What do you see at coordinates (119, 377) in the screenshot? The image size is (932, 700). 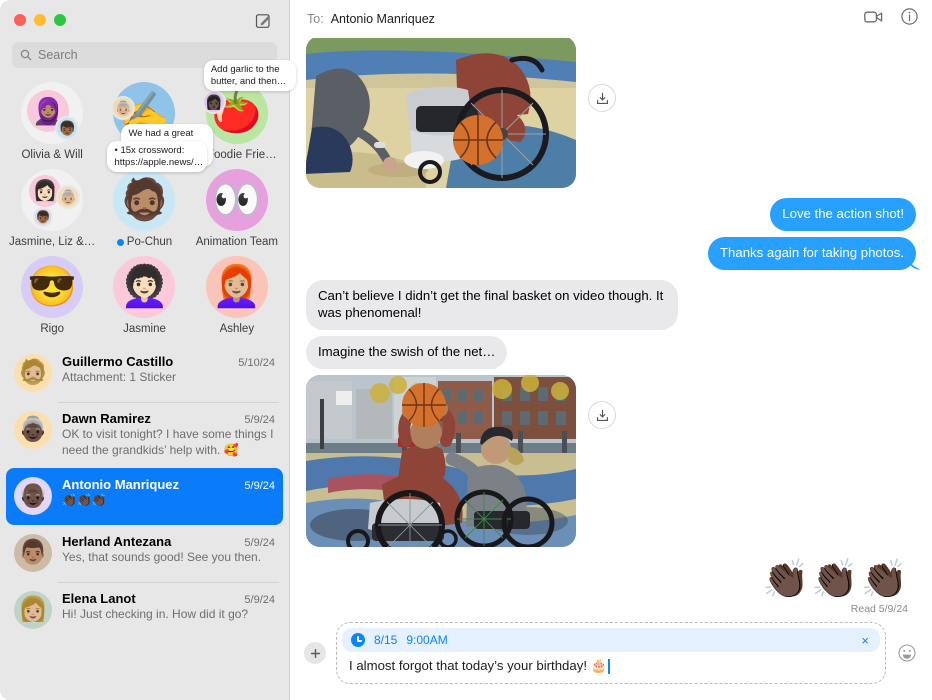 I see `conversation-preview: Attachment: 1 Sticker` at bounding box center [119, 377].